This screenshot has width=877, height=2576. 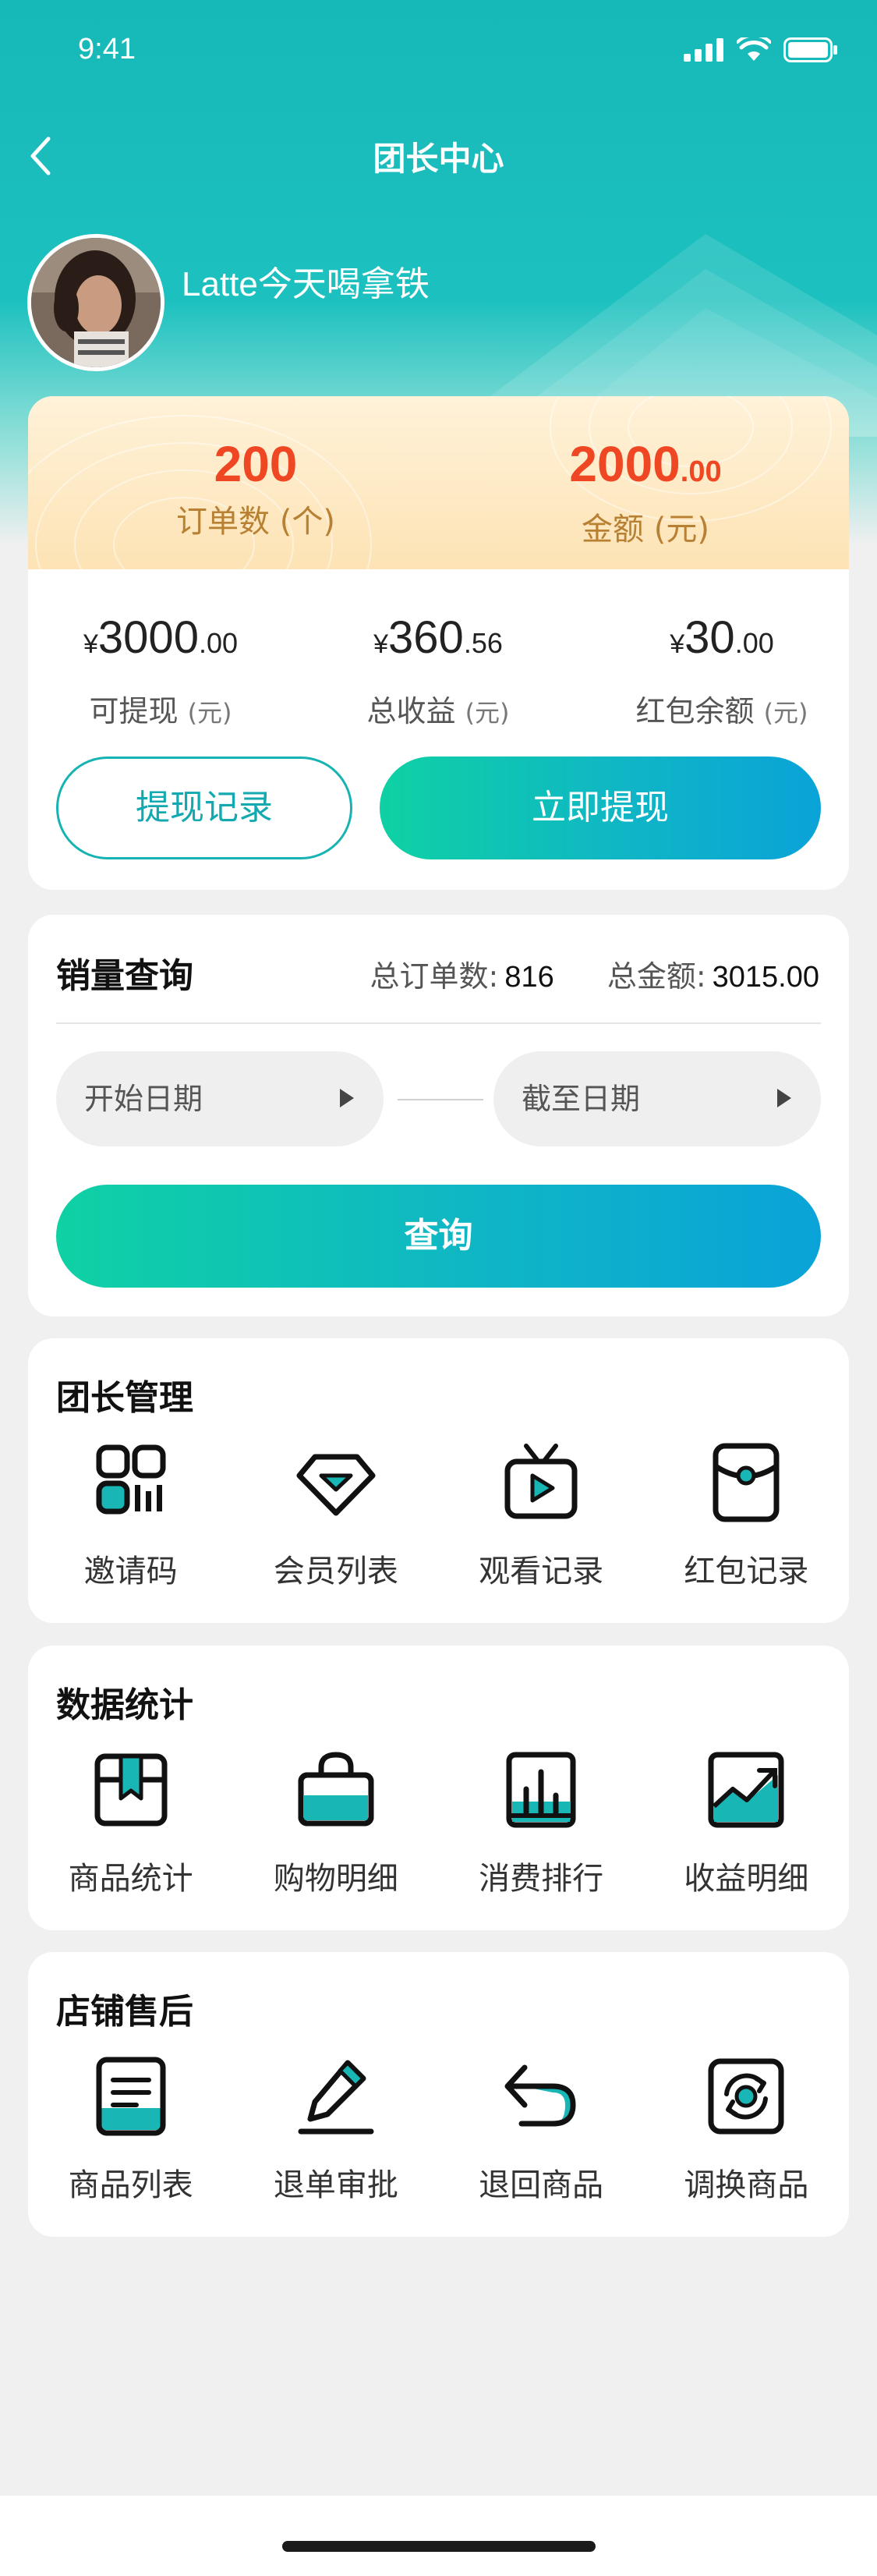 I want to click on menu-item-watch-history: 观看记录, so click(x=541, y=1515).